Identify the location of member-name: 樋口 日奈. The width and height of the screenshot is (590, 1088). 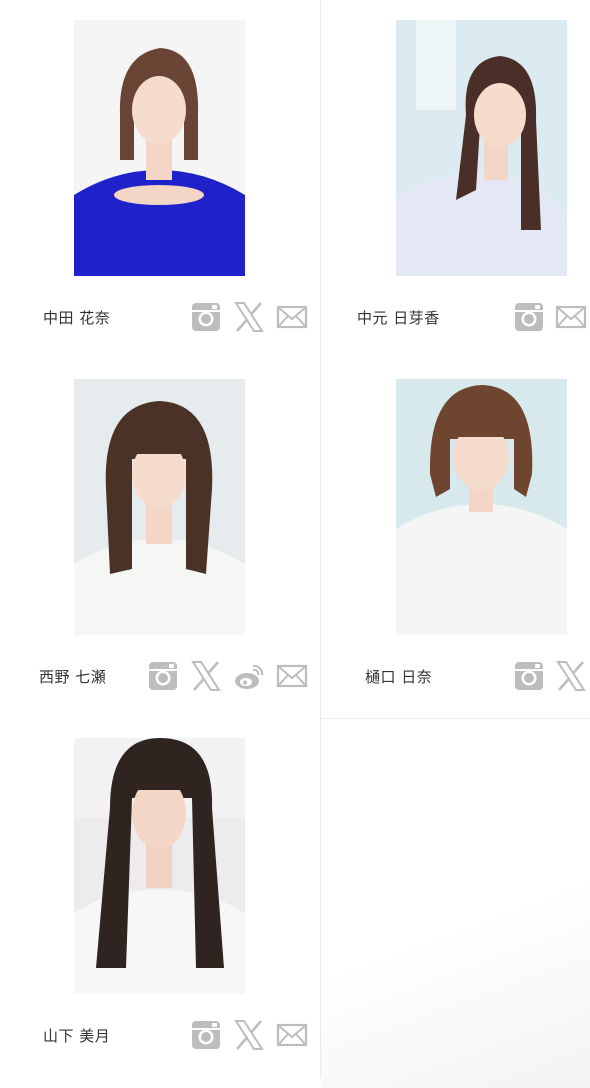
(399, 677).